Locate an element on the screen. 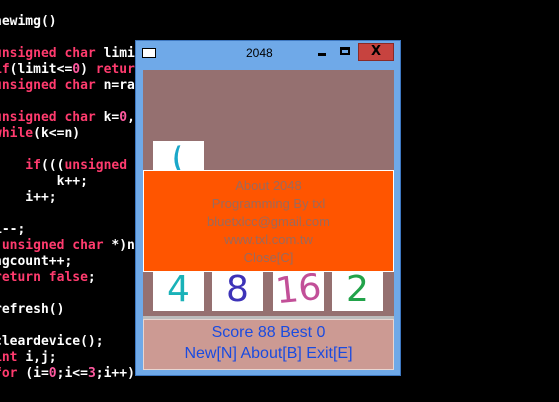 The image size is (559, 402). code-line: unsigned char k=0,i is located at coordinates (71, 118).